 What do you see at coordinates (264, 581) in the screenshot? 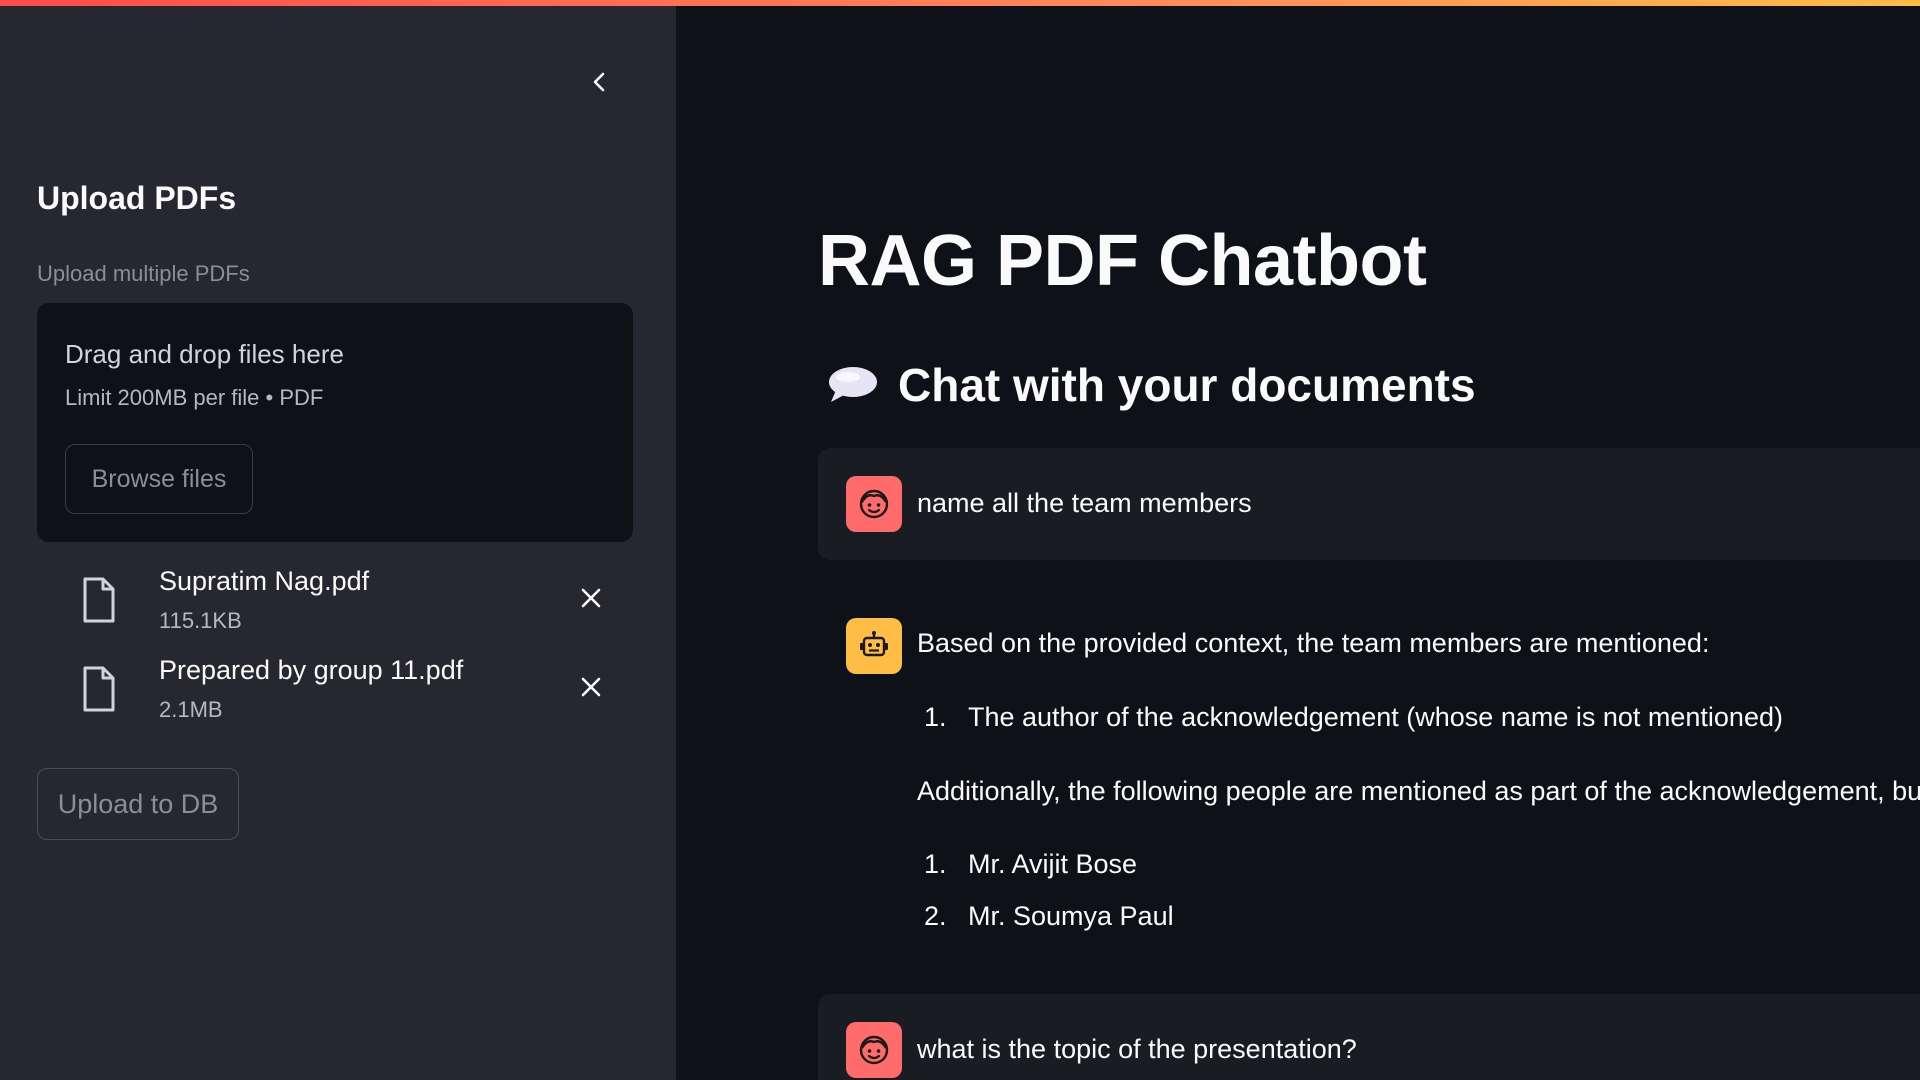
I see `file-name: Supratim Nag.pdf` at bounding box center [264, 581].